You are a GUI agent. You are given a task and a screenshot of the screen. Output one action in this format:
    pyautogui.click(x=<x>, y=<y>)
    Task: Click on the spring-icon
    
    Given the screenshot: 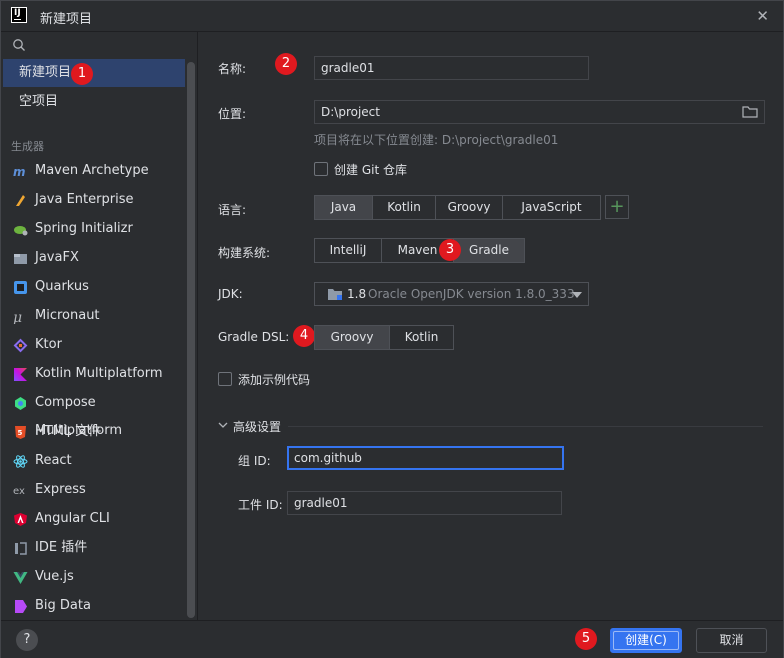 What is the action you would take?
    pyautogui.click(x=21, y=231)
    